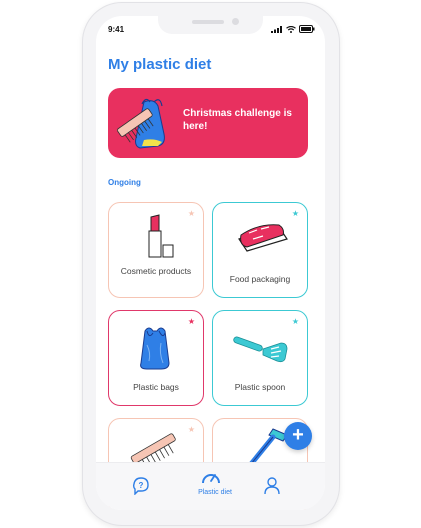  I want to click on card-food-packaging: ★ Food packaging, so click(260, 250).